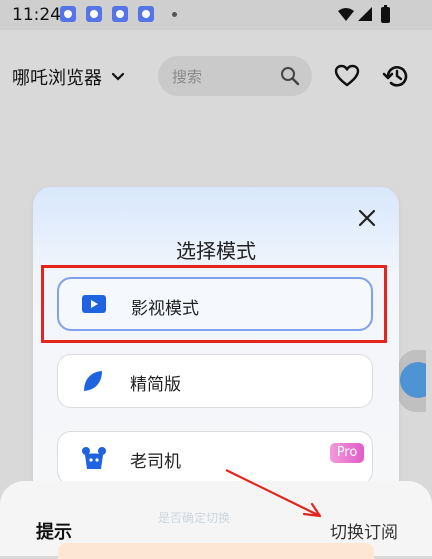  What do you see at coordinates (347, 76) in the screenshot?
I see `favorites-heart-icon` at bounding box center [347, 76].